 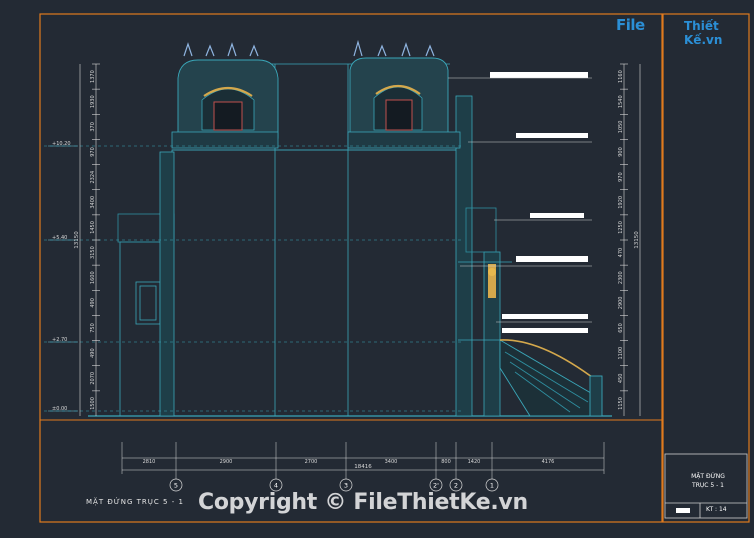 I want to click on left-dim-value: 1600, so click(x=93, y=277).